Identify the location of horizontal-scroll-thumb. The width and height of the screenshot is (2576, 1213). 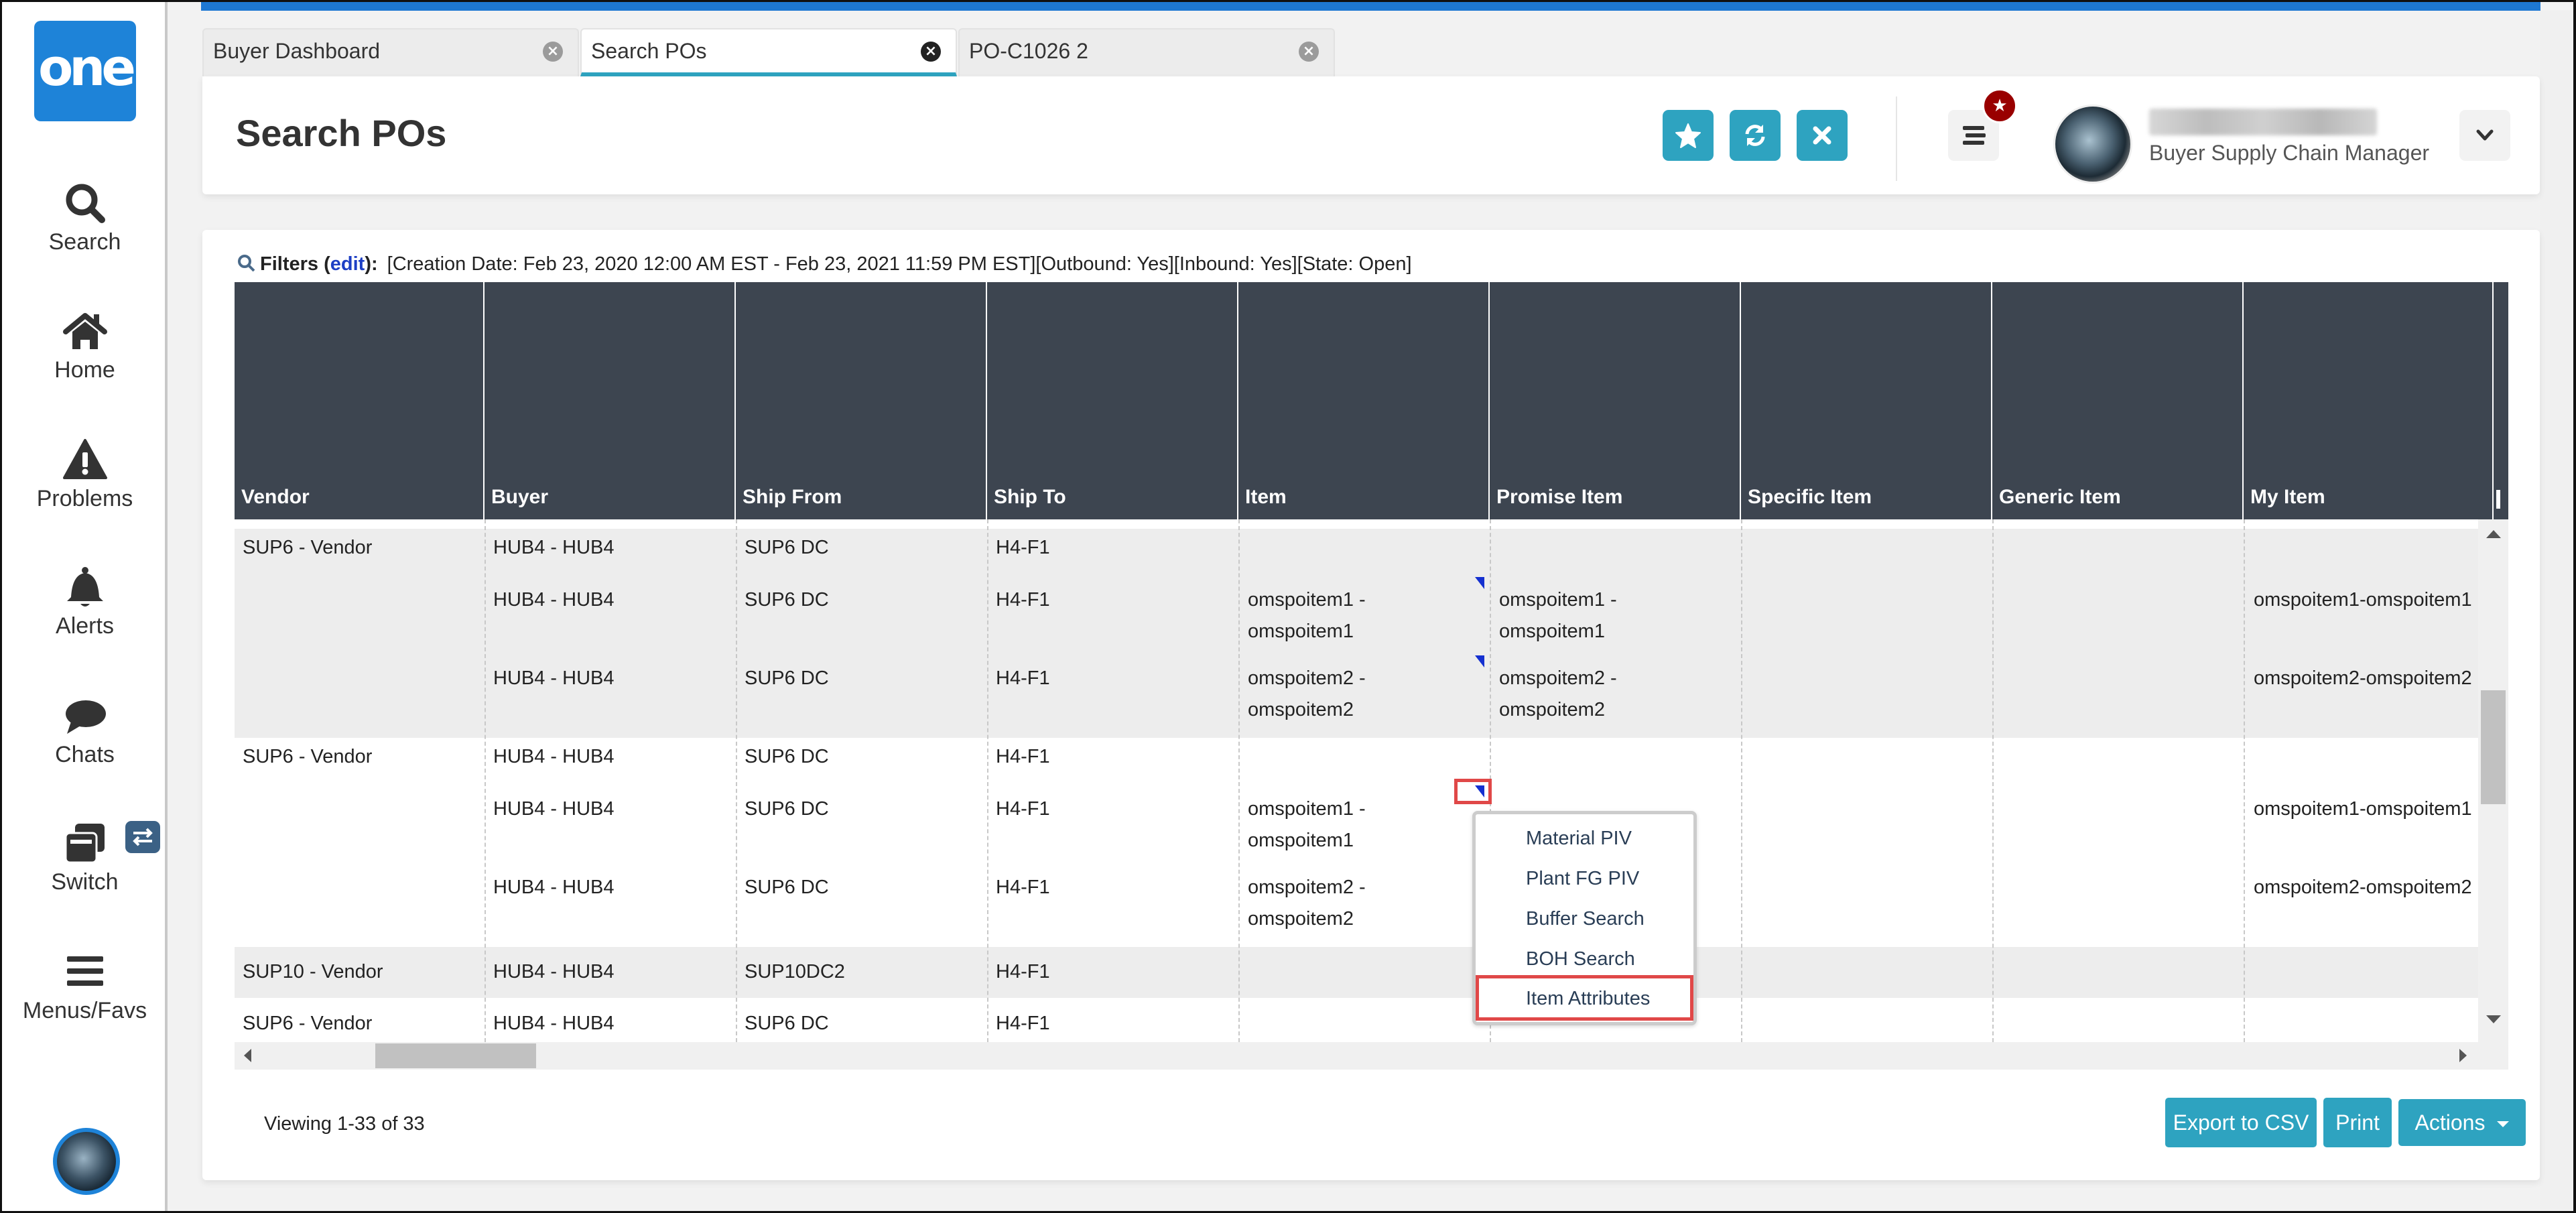
(455, 1055).